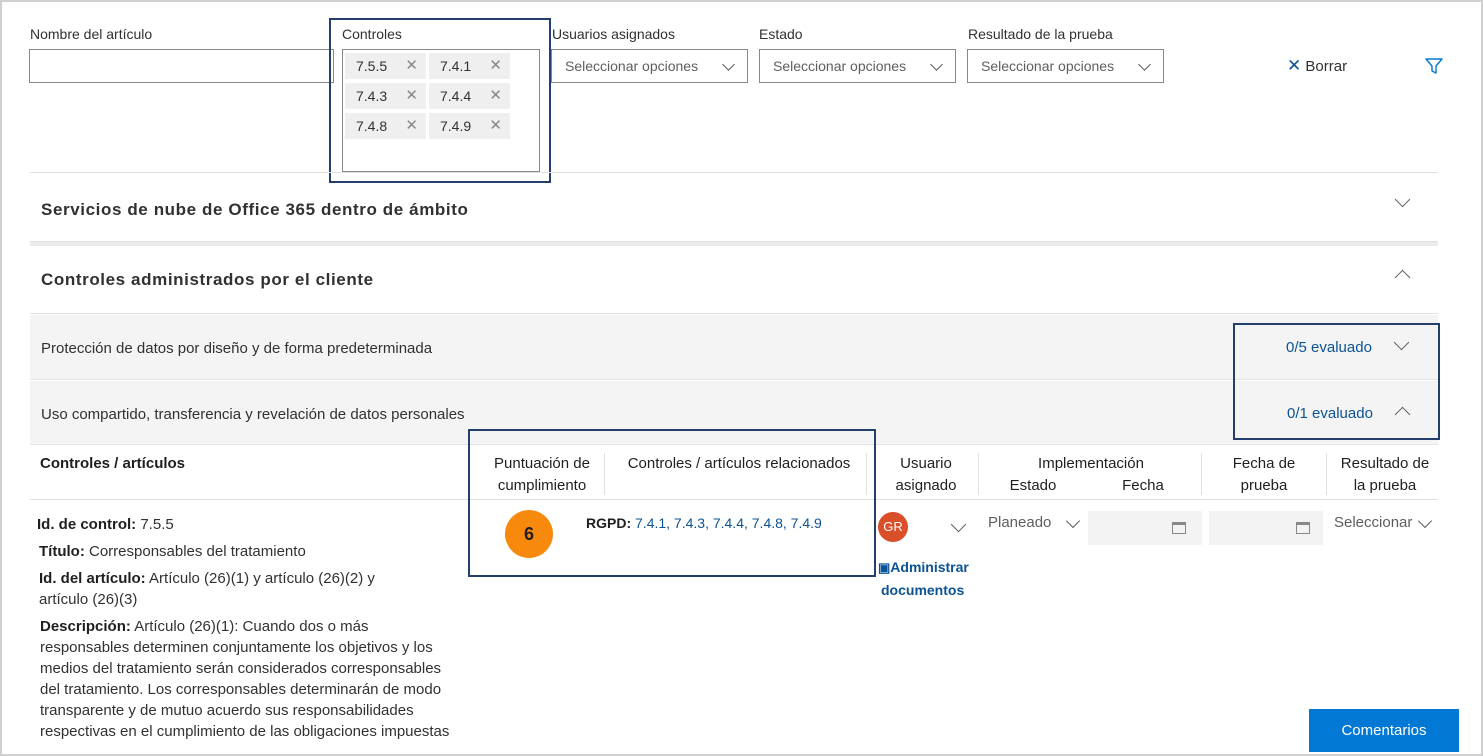 The width and height of the screenshot is (1483, 756). Describe the element at coordinates (1326, 66) in the screenshot. I see `clear-label: Borrar` at that location.